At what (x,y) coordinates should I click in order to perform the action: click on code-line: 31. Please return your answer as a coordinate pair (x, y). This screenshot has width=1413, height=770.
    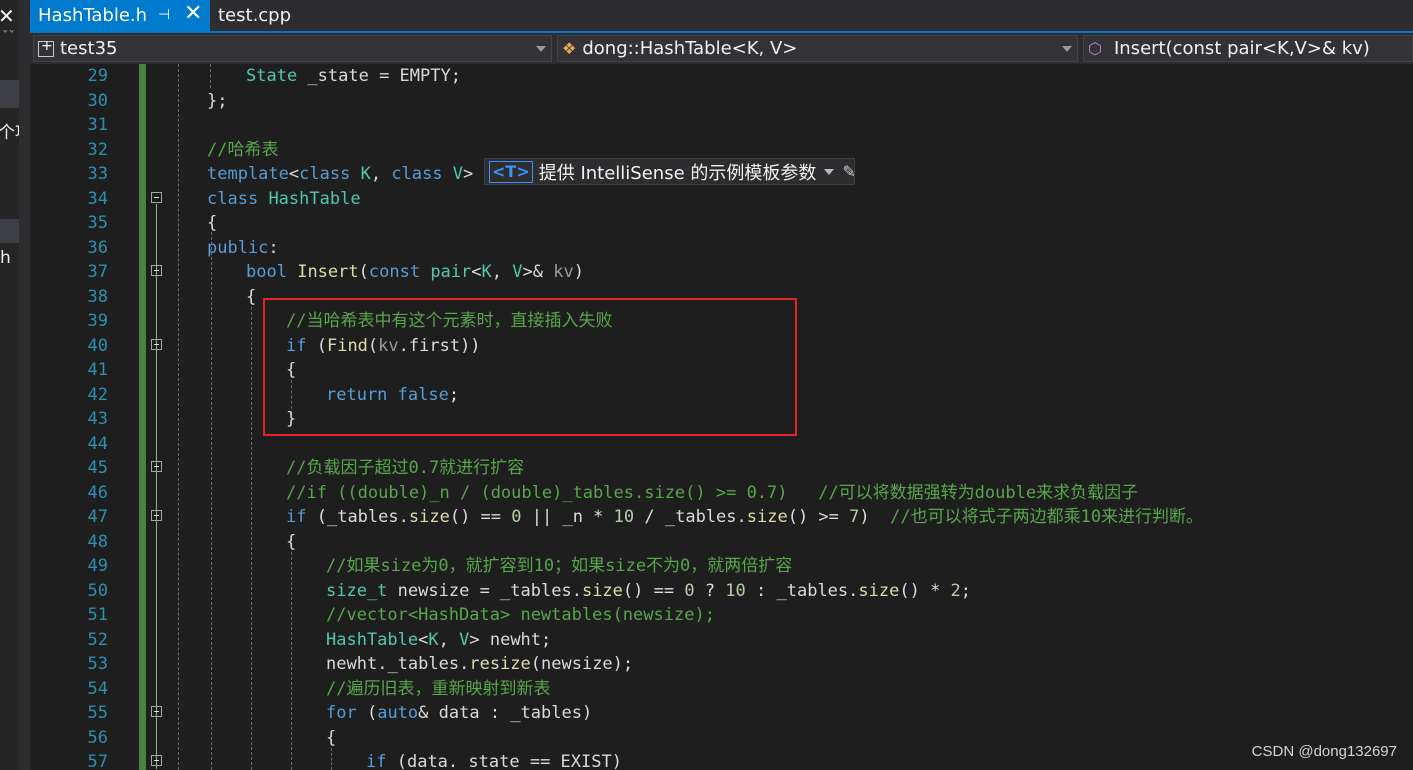
    Looking at the image, I should click on (721, 125).